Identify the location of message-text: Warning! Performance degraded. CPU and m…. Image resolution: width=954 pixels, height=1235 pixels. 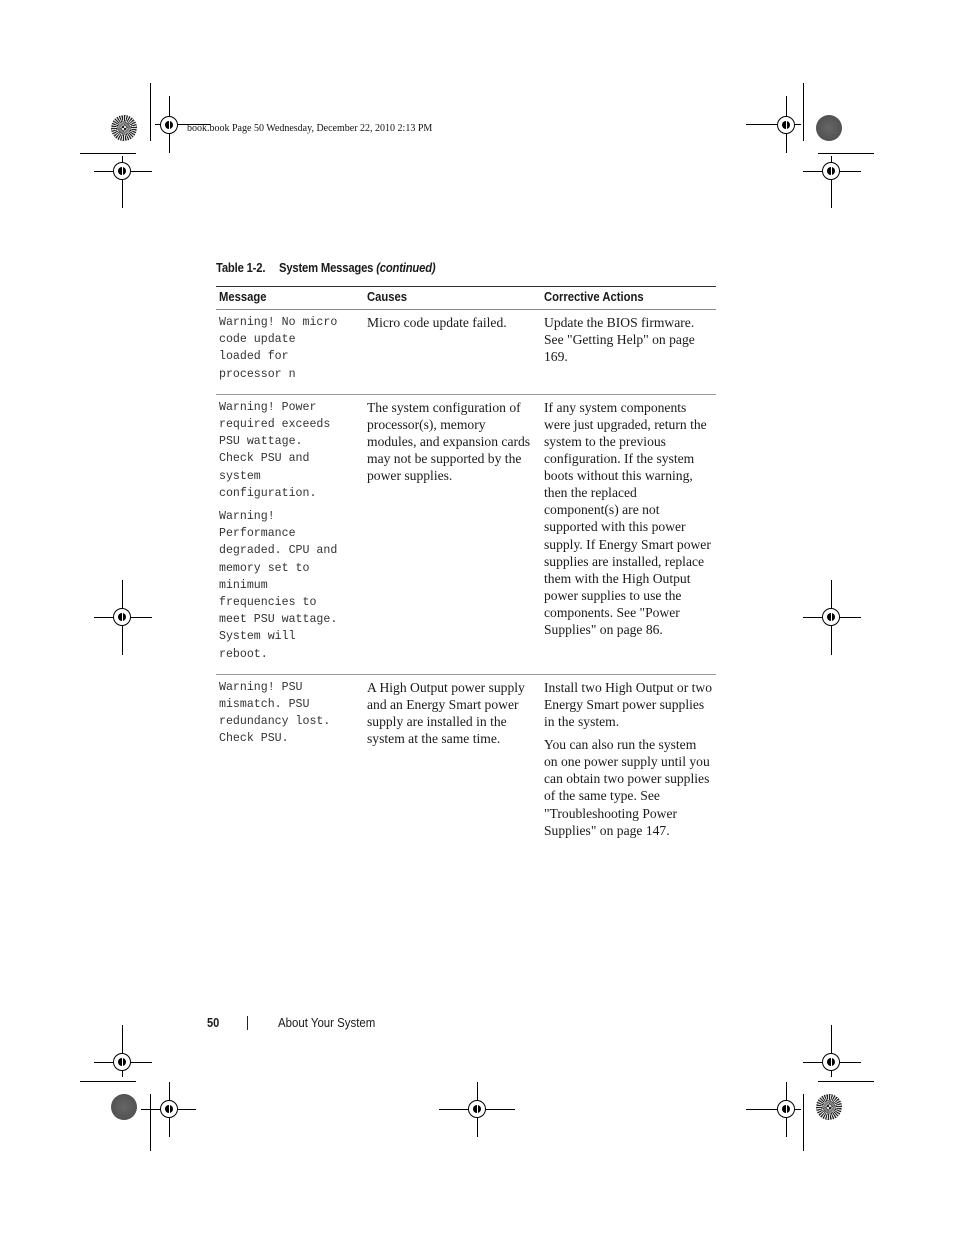
(278, 585).